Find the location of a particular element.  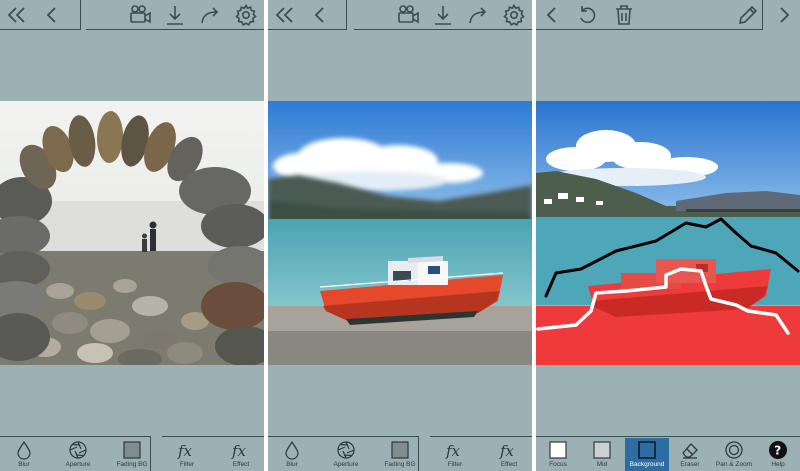

tool-focus: Focus is located at coordinates (558, 454).